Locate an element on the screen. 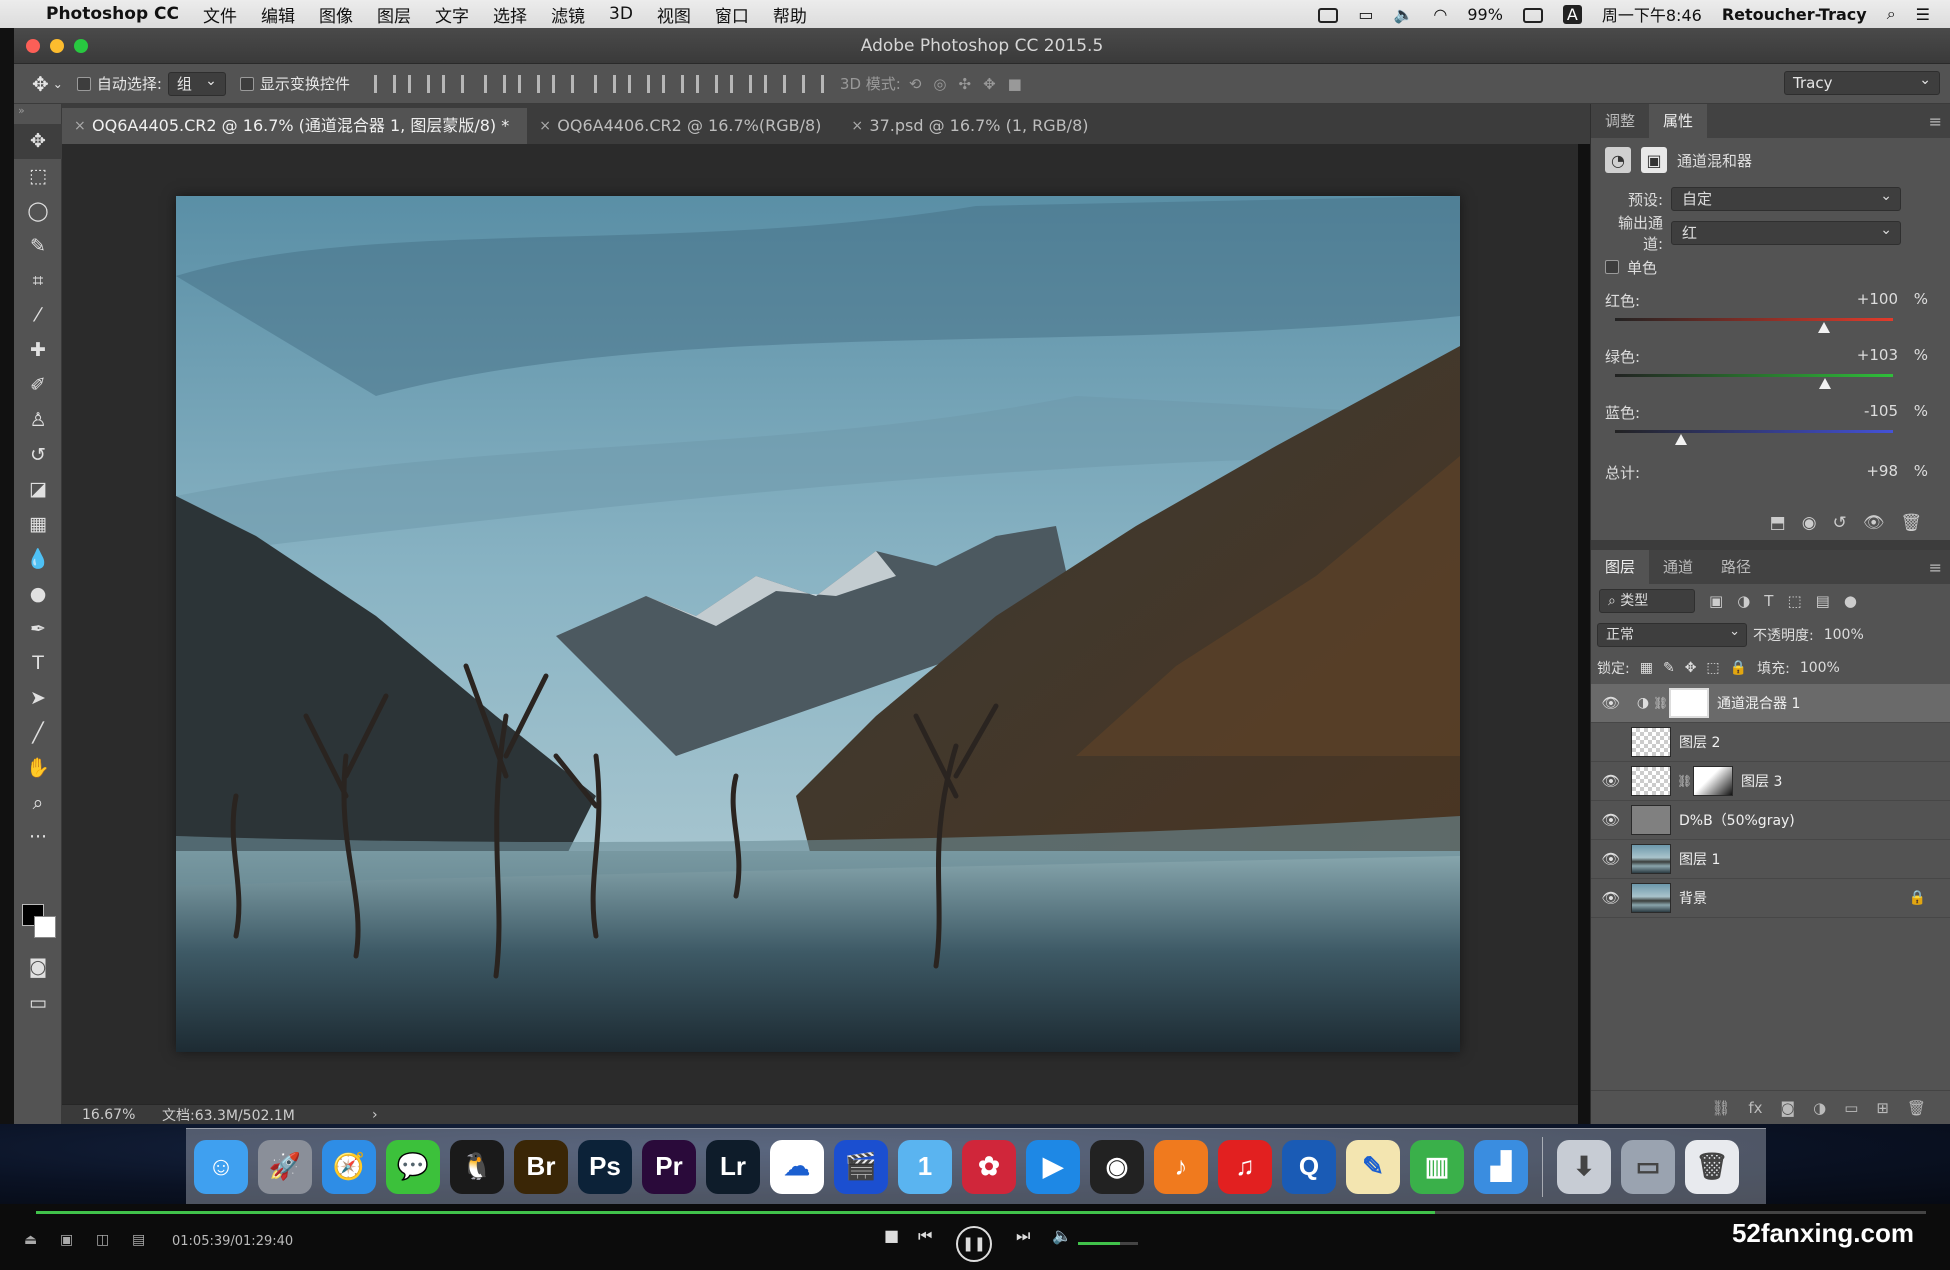 Image resolution: width=1950 pixels, height=1270 pixels. align-bottom-icon is located at coordinates (452, 83).